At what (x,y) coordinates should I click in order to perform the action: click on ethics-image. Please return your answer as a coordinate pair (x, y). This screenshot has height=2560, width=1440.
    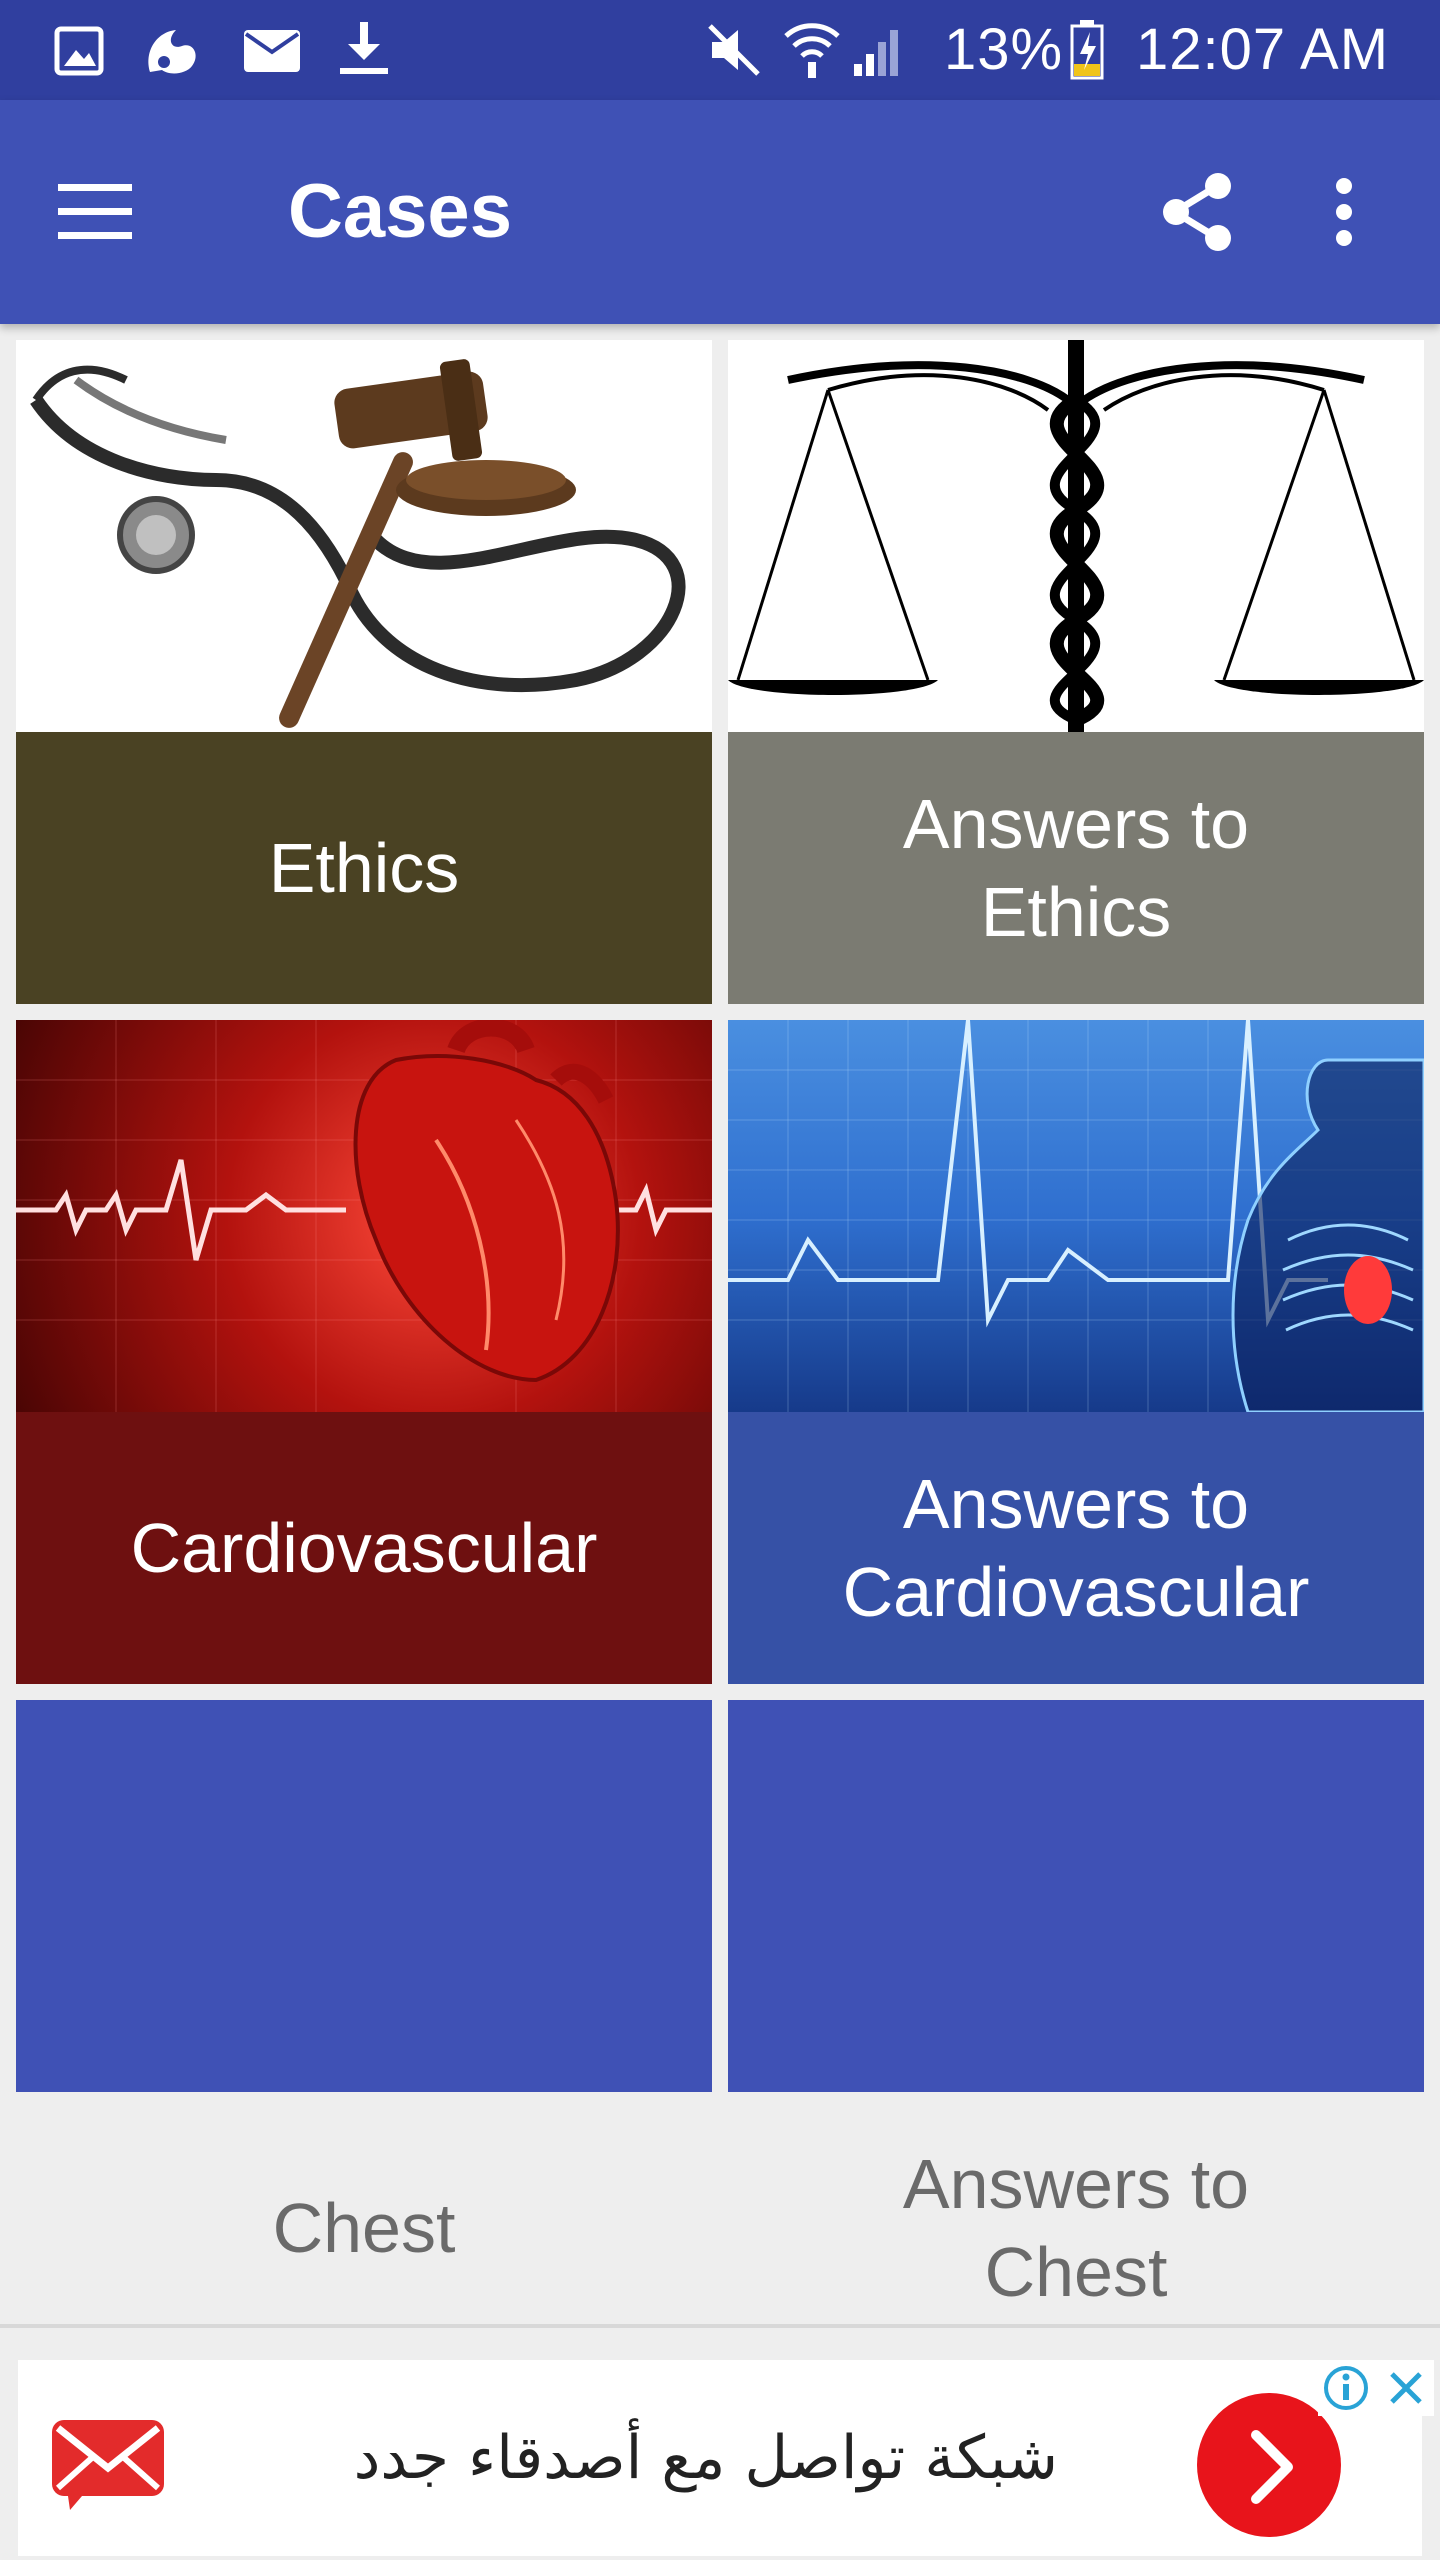
    Looking at the image, I should click on (364, 536).